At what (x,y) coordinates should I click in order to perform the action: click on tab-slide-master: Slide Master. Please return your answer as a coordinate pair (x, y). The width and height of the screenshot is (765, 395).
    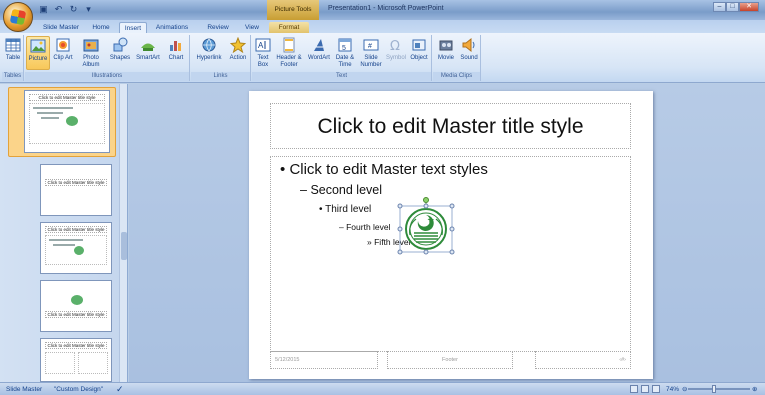
    Looking at the image, I should click on (61, 27).